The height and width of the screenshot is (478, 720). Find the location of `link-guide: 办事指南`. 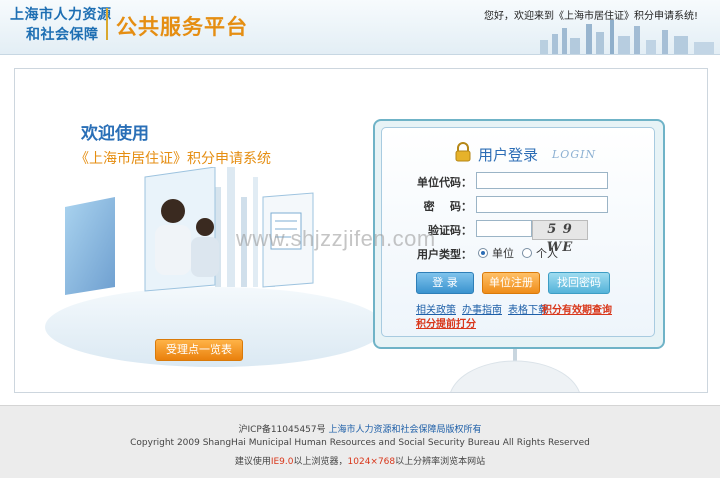

link-guide: 办事指南 is located at coordinates (482, 308).